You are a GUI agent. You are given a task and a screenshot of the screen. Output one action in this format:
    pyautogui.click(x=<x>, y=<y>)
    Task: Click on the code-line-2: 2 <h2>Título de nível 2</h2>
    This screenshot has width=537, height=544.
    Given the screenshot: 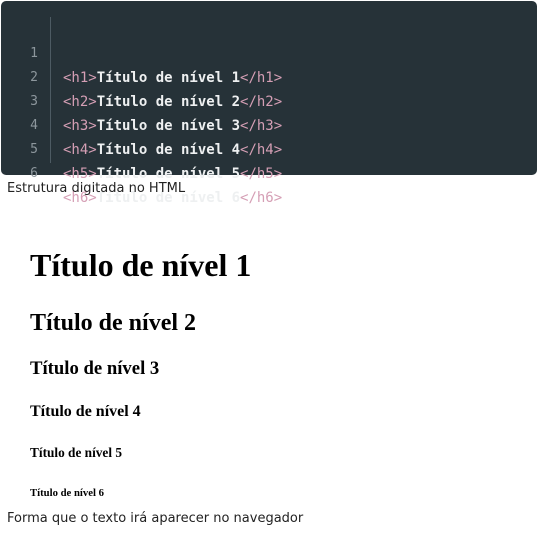 What is the action you would take?
    pyautogui.click(x=141, y=76)
    